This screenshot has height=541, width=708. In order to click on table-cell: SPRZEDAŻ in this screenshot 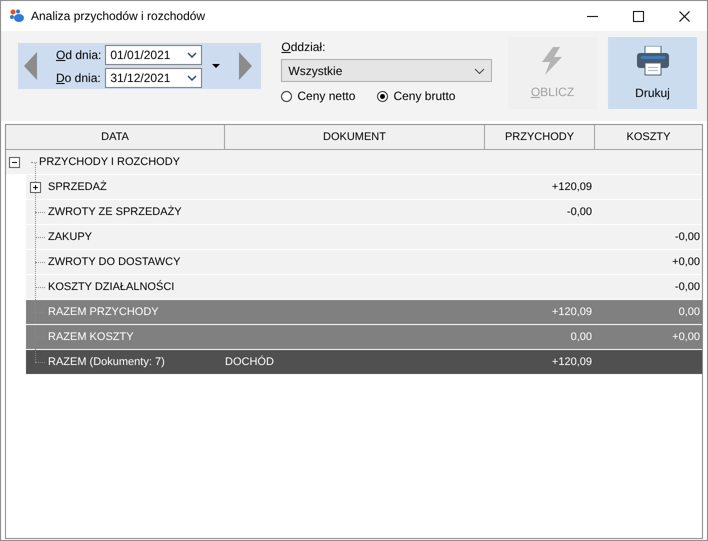, I will do `click(77, 187)`.